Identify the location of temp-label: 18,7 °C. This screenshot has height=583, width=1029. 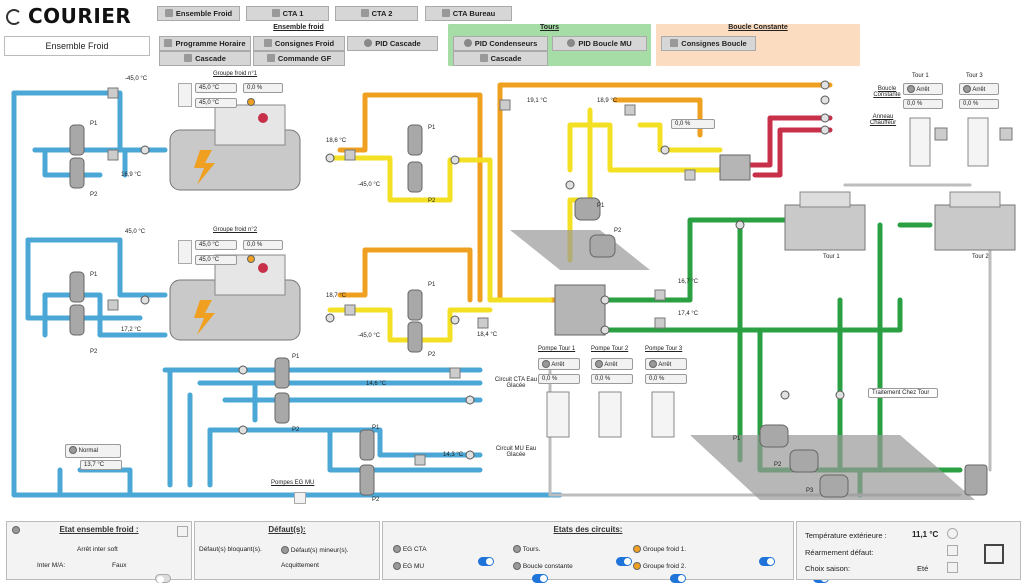
(336, 296).